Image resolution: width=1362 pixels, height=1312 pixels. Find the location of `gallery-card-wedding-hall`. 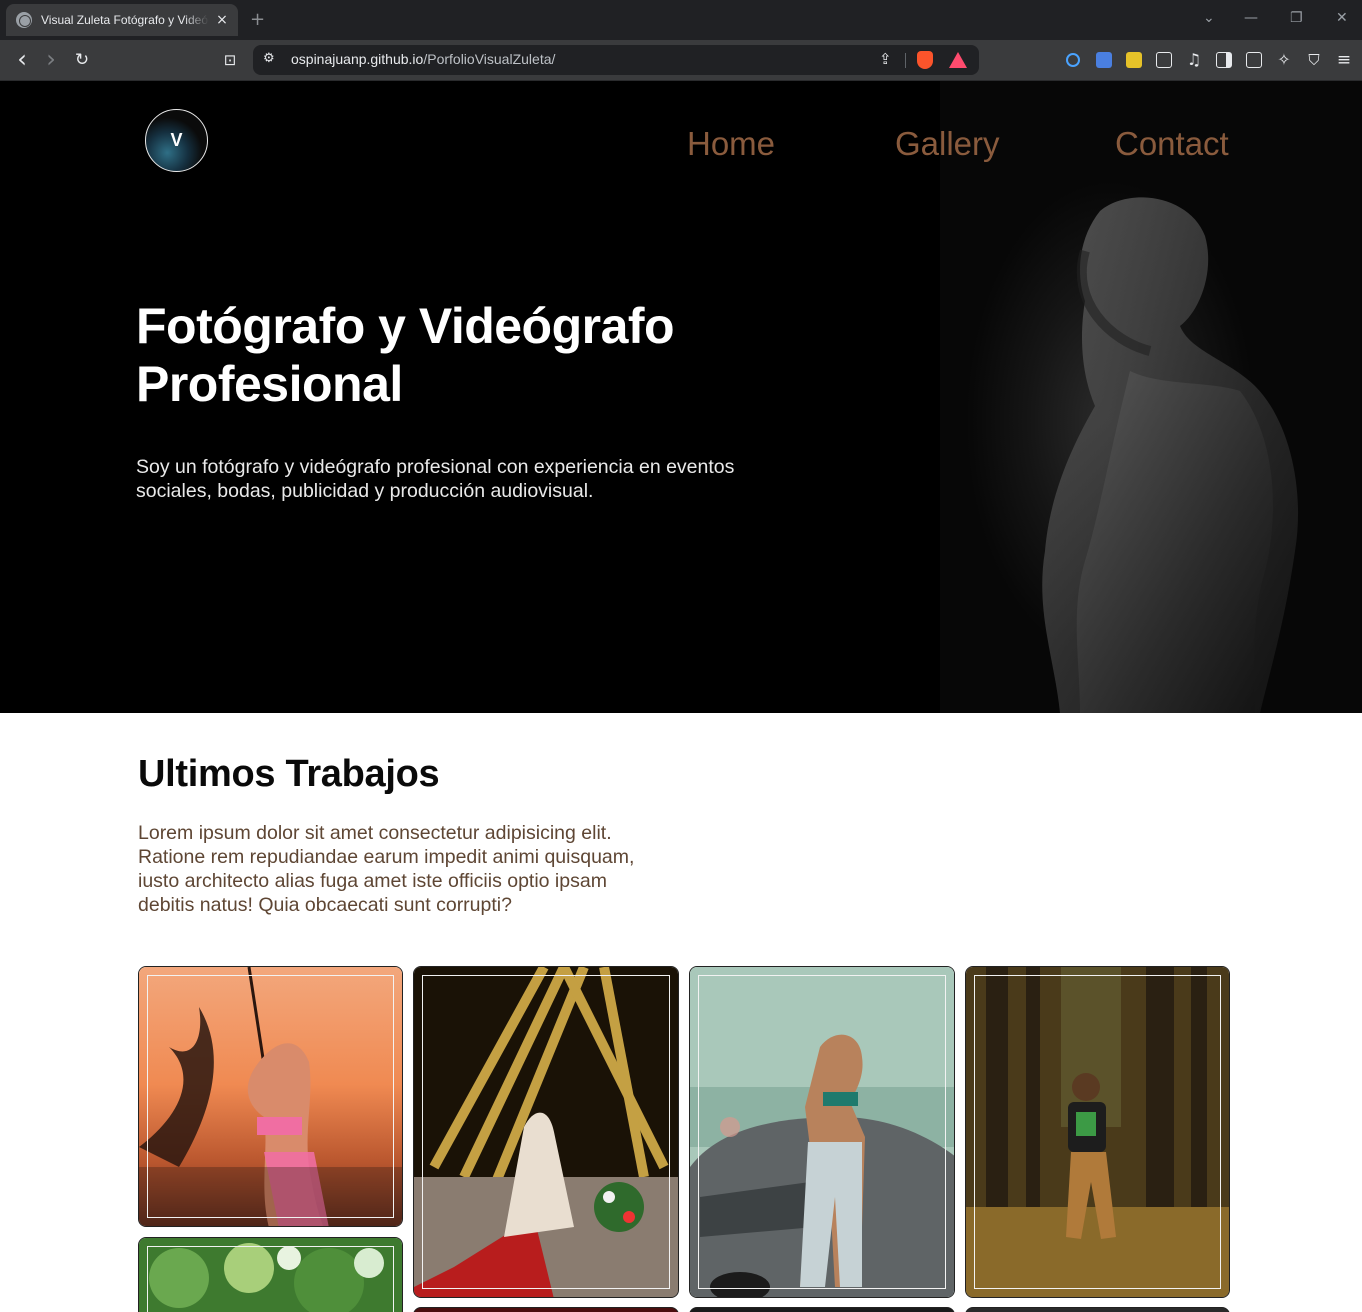

gallery-card-wedding-hall is located at coordinates (546, 1132).